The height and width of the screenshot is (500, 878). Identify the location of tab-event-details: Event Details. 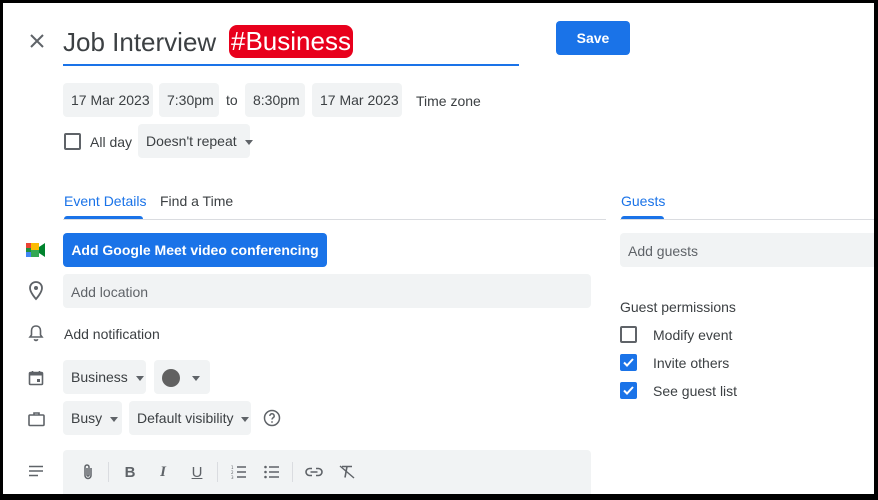
(105, 201).